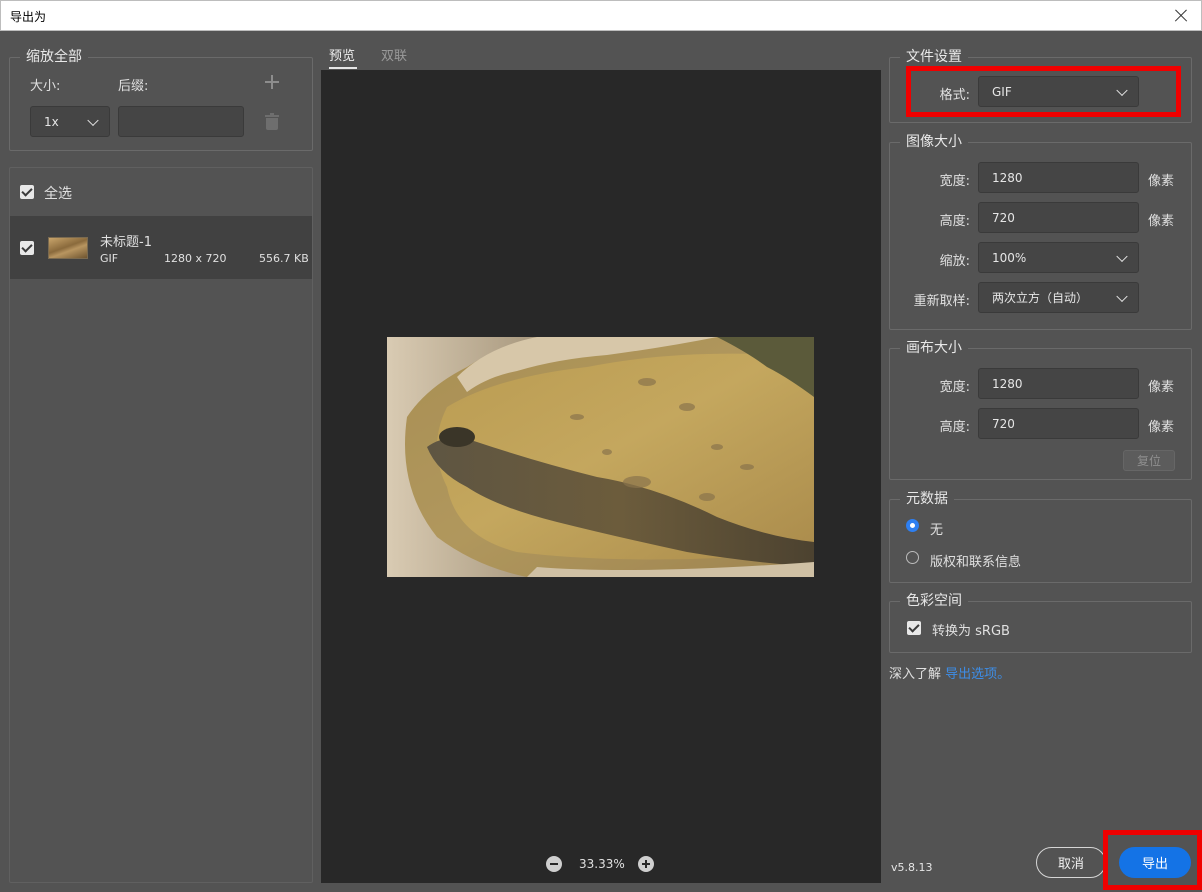 The height and width of the screenshot is (892, 1202). Describe the element at coordinates (937, 530) in the screenshot. I see `metadata-none-label: 无` at that location.